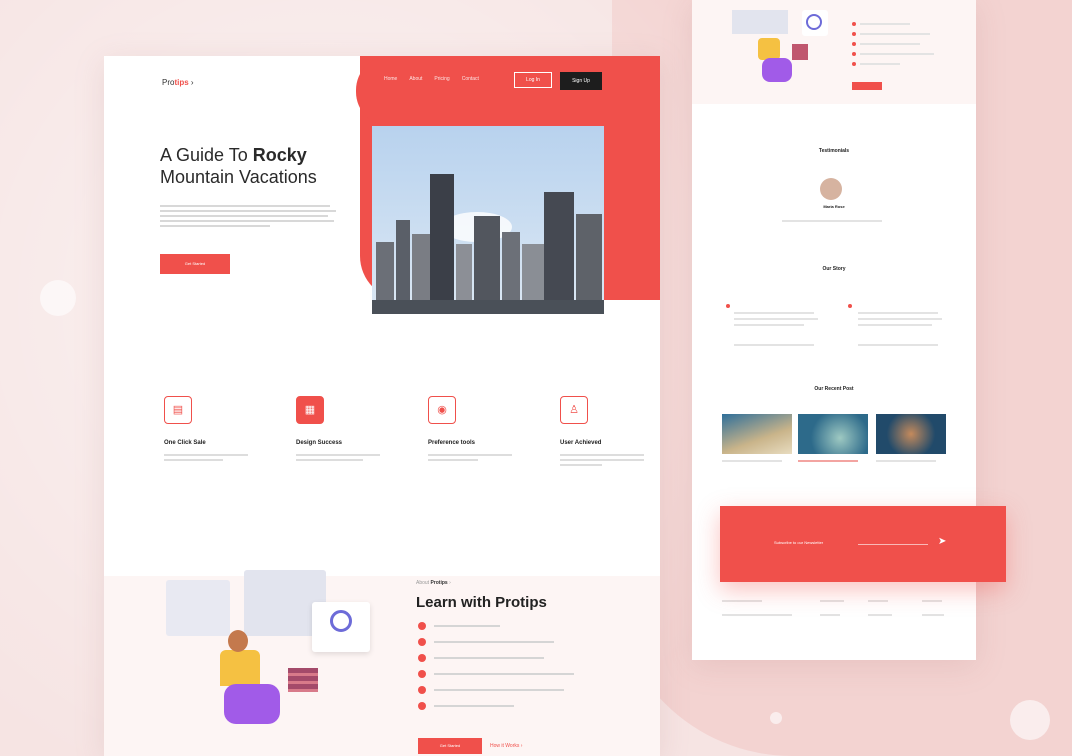  What do you see at coordinates (470, 79) in the screenshot?
I see `nav-item-contact: Contact` at bounding box center [470, 79].